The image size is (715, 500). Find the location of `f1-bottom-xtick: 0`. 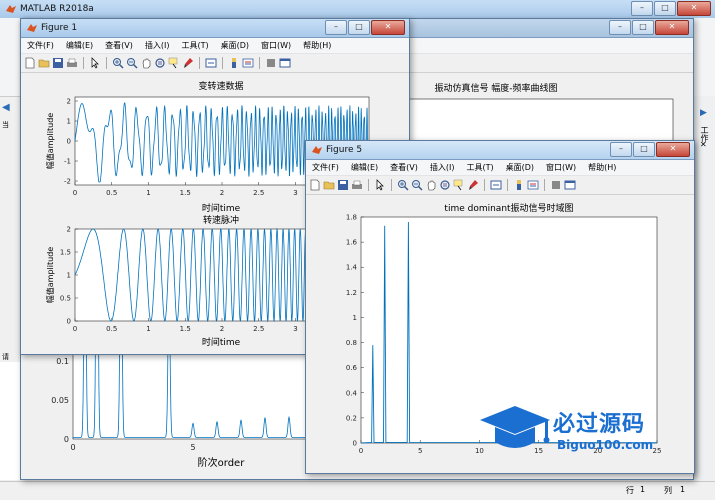

f1-bottom-xtick: 0 is located at coordinates (75, 329).